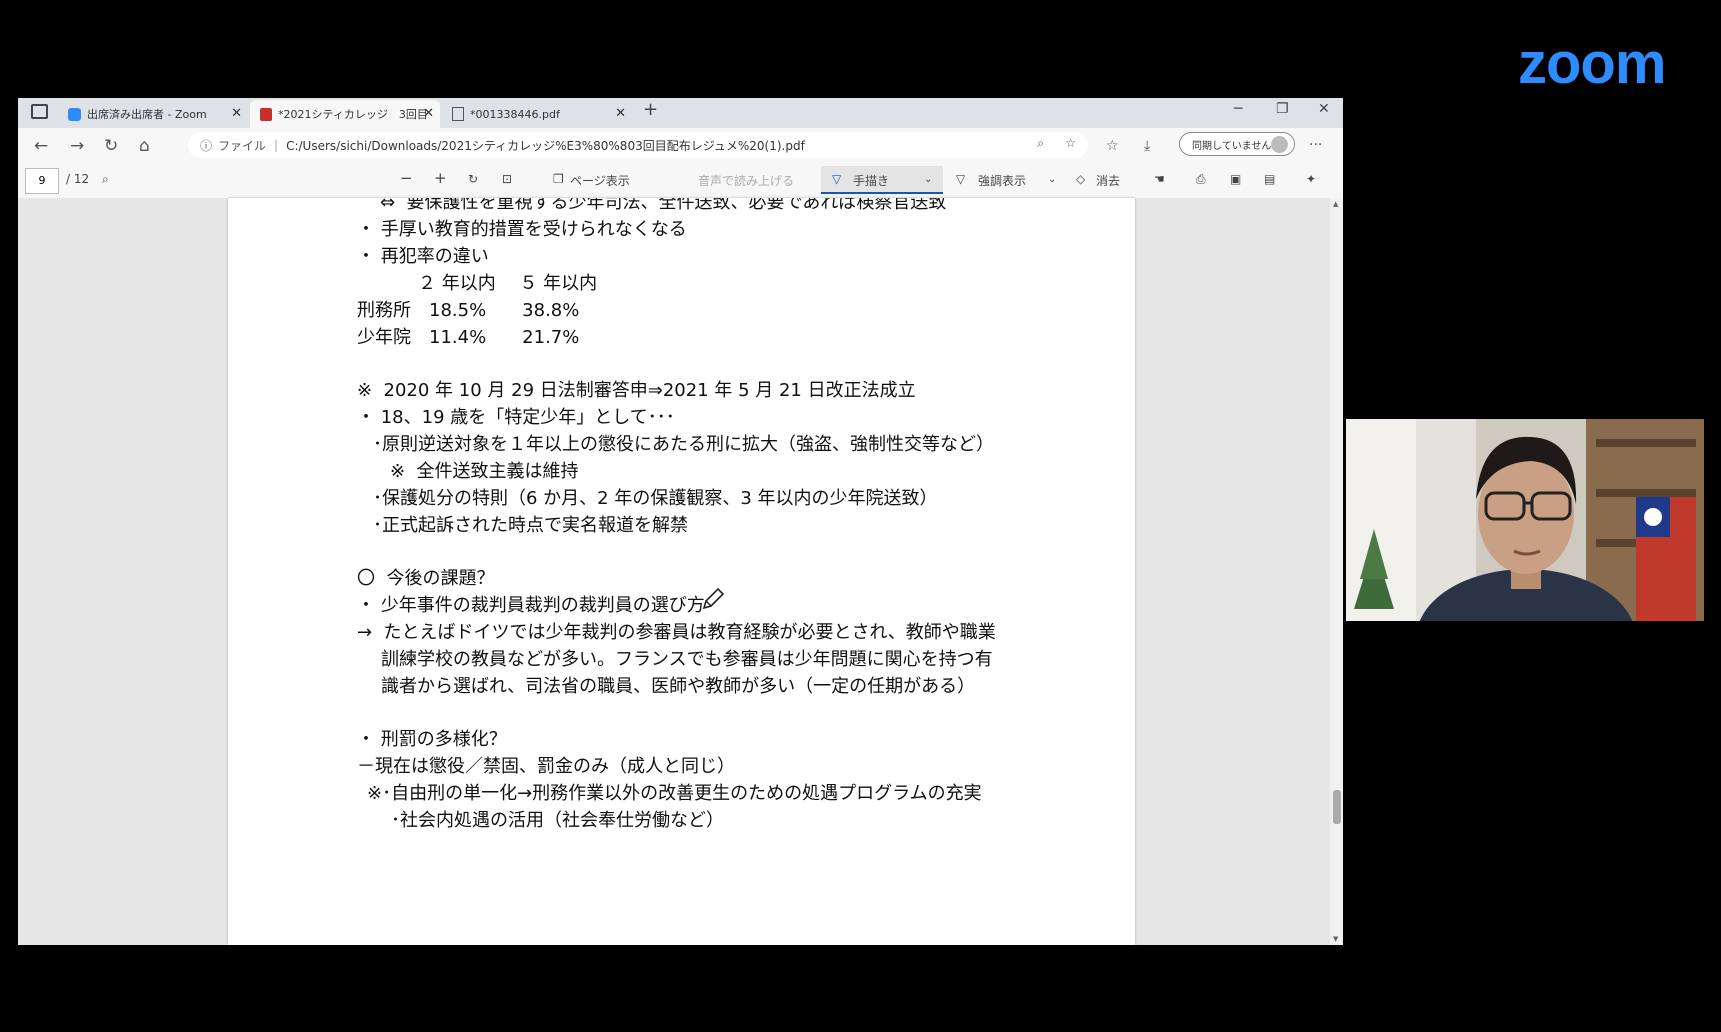 The width and height of the screenshot is (1721, 1032). What do you see at coordinates (1336, 571) in the screenshot?
I see `scrollbar: ▲ ▼` at bounding box center [1336, 571].